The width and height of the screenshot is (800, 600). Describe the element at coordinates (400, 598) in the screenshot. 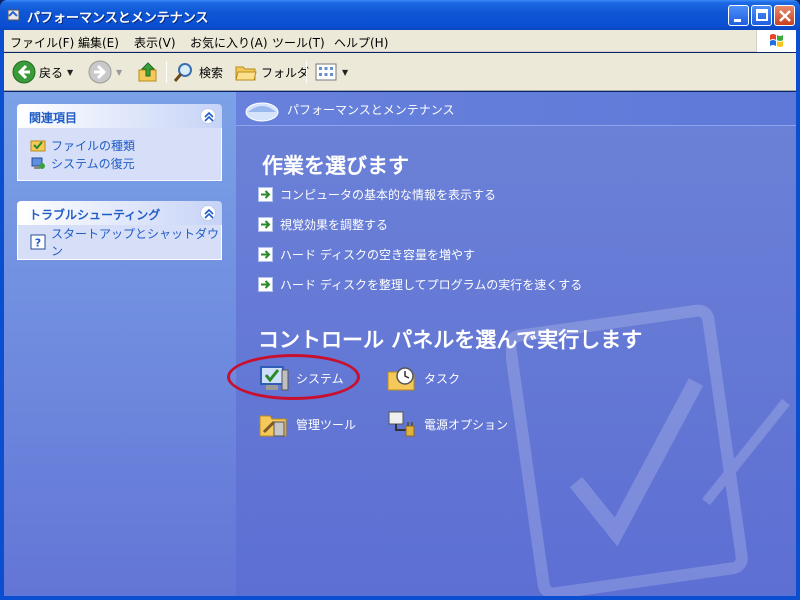

I see `window-frame-bottom` at that location.